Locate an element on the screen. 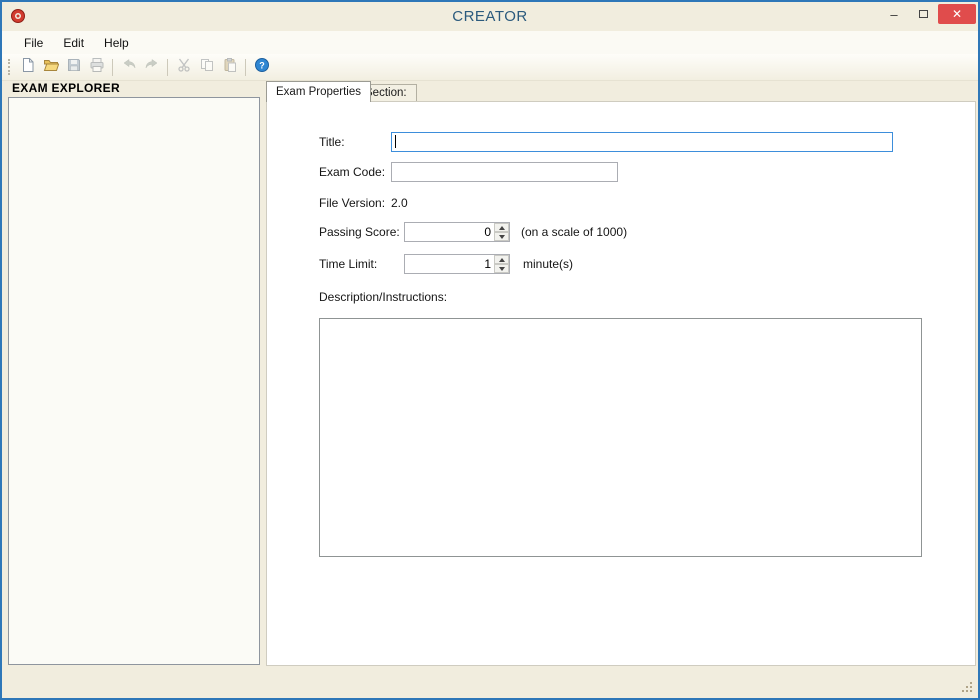 Image resolution: width=980 pixels, height=700 pixels. cut-icon is located at coordinates (184, 67).